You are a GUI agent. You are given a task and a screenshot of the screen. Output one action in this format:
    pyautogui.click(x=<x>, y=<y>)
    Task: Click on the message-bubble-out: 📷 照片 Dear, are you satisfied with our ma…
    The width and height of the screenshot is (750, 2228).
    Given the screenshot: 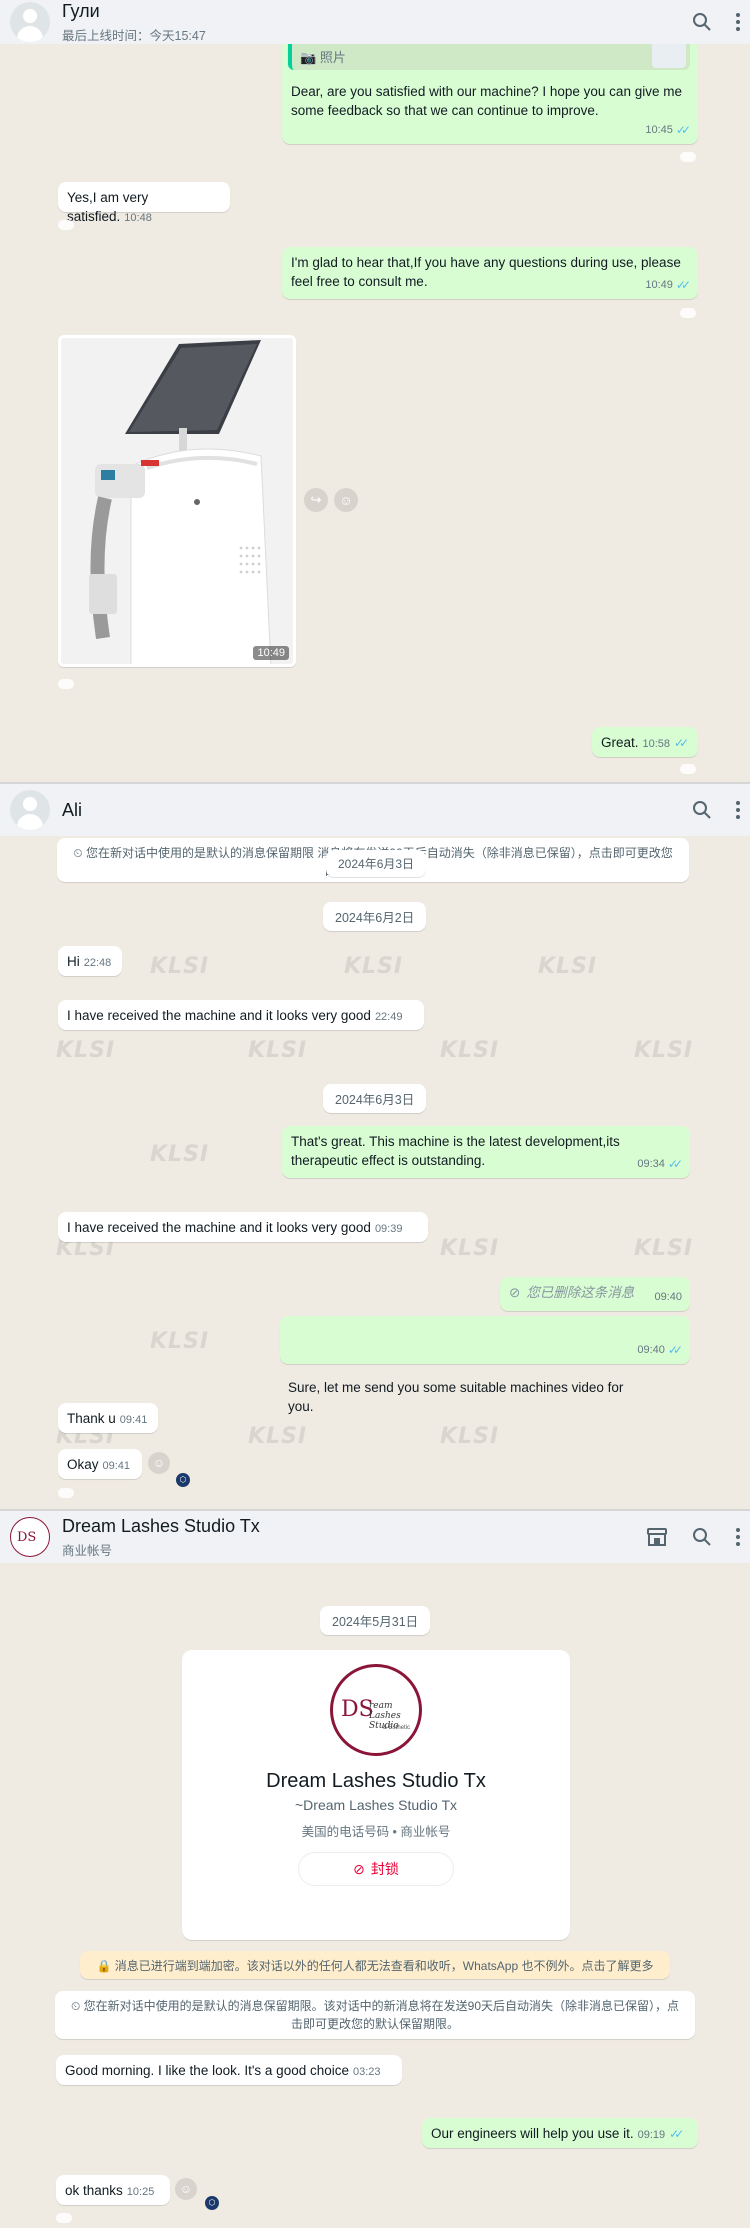 What is the action you would take?
    pyautogui.click(x=490, y=92)
    